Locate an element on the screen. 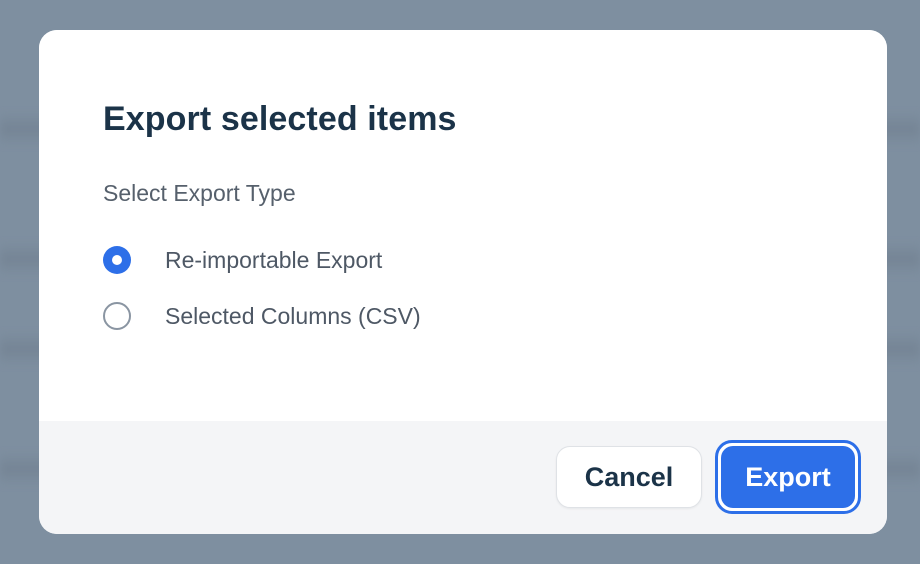 This screenshot has height=564, width=920. export-type-label: Select Export Type is located at coordinates (199, 193).